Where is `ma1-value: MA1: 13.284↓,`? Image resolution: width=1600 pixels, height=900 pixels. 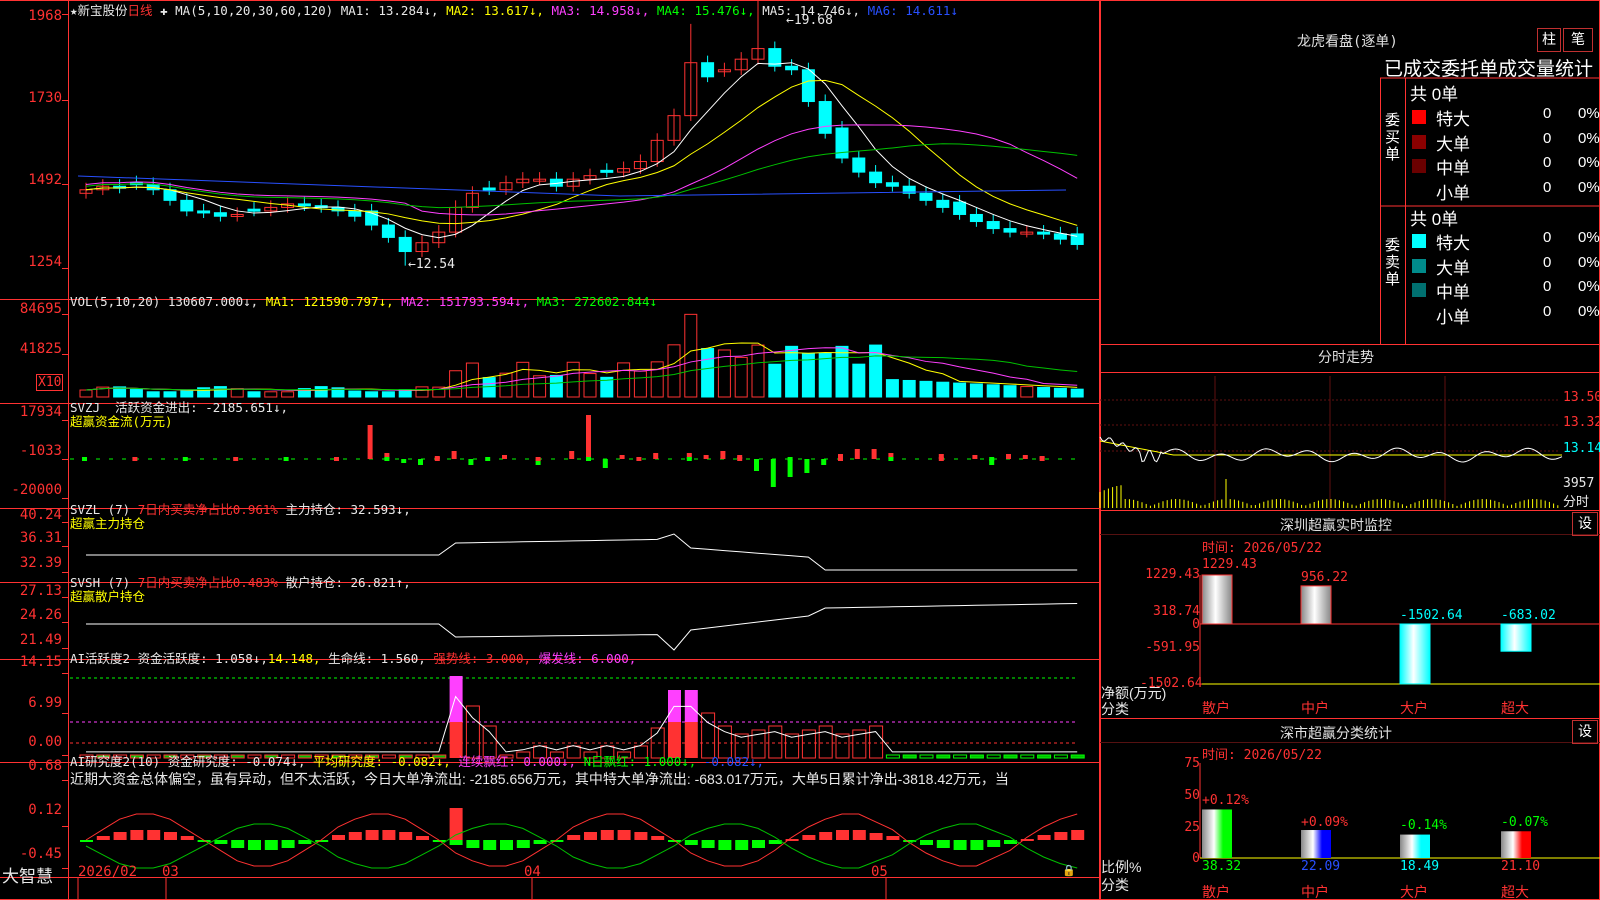
ma1-value: MA1: 13.284↓, is located at coordinates (389, 10).